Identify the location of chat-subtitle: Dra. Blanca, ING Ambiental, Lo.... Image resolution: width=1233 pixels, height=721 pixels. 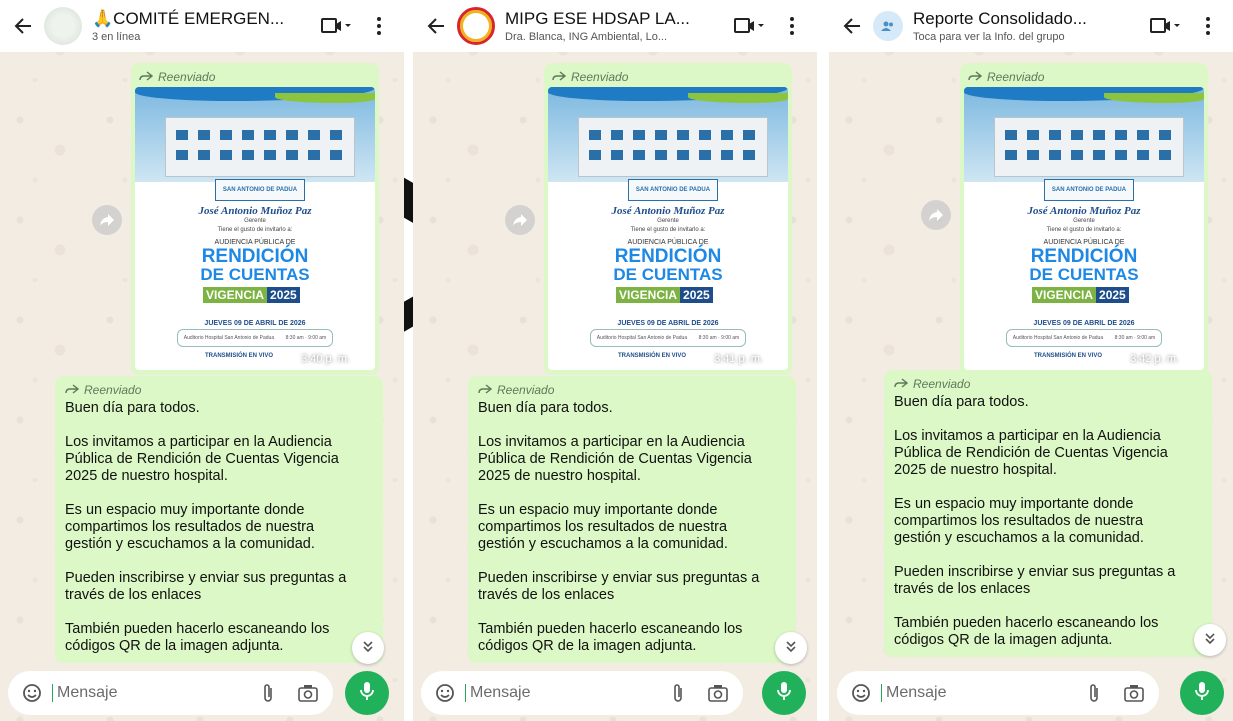
(586, 37).